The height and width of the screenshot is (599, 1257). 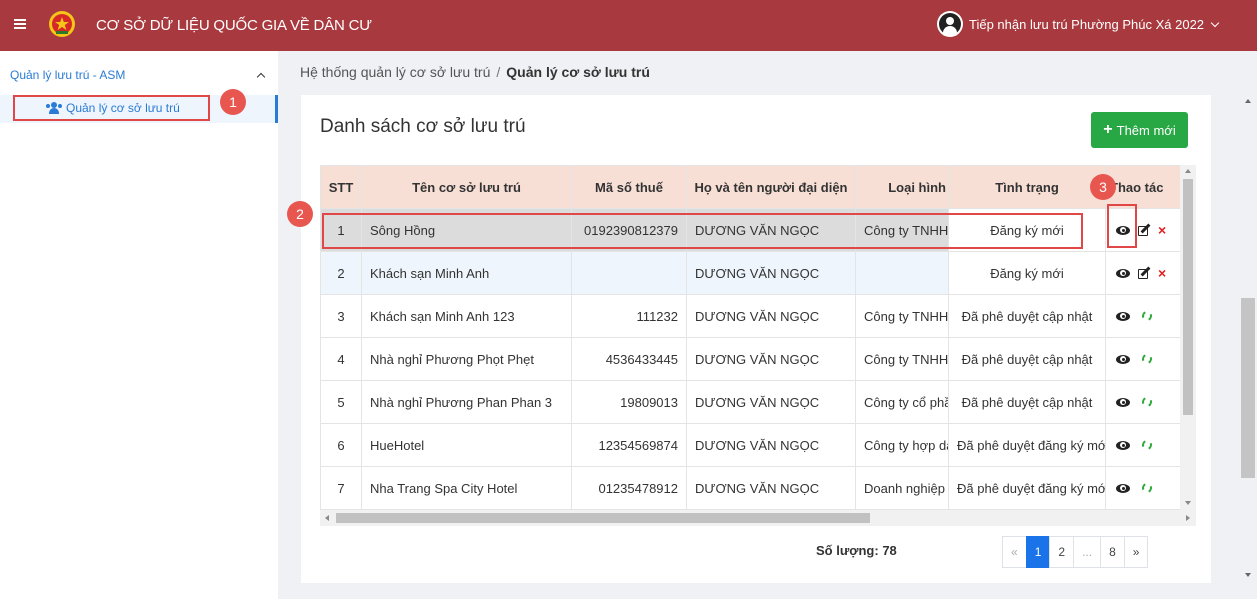 I want to click on chevron-up-icon, so click(x=261, y=76).